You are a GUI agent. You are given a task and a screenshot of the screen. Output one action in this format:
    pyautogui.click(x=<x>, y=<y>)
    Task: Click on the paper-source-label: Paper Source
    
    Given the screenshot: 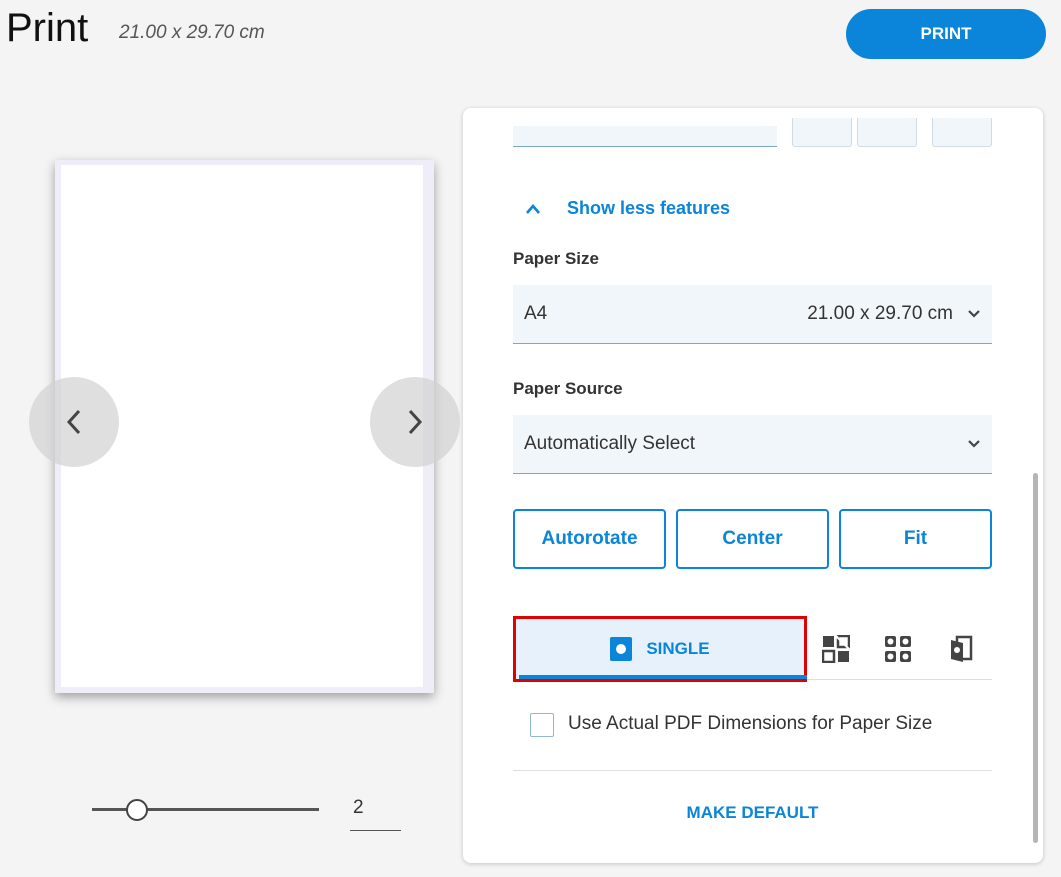 What is the action you would take?
    pyautogui.click(x=568, y=388)
    